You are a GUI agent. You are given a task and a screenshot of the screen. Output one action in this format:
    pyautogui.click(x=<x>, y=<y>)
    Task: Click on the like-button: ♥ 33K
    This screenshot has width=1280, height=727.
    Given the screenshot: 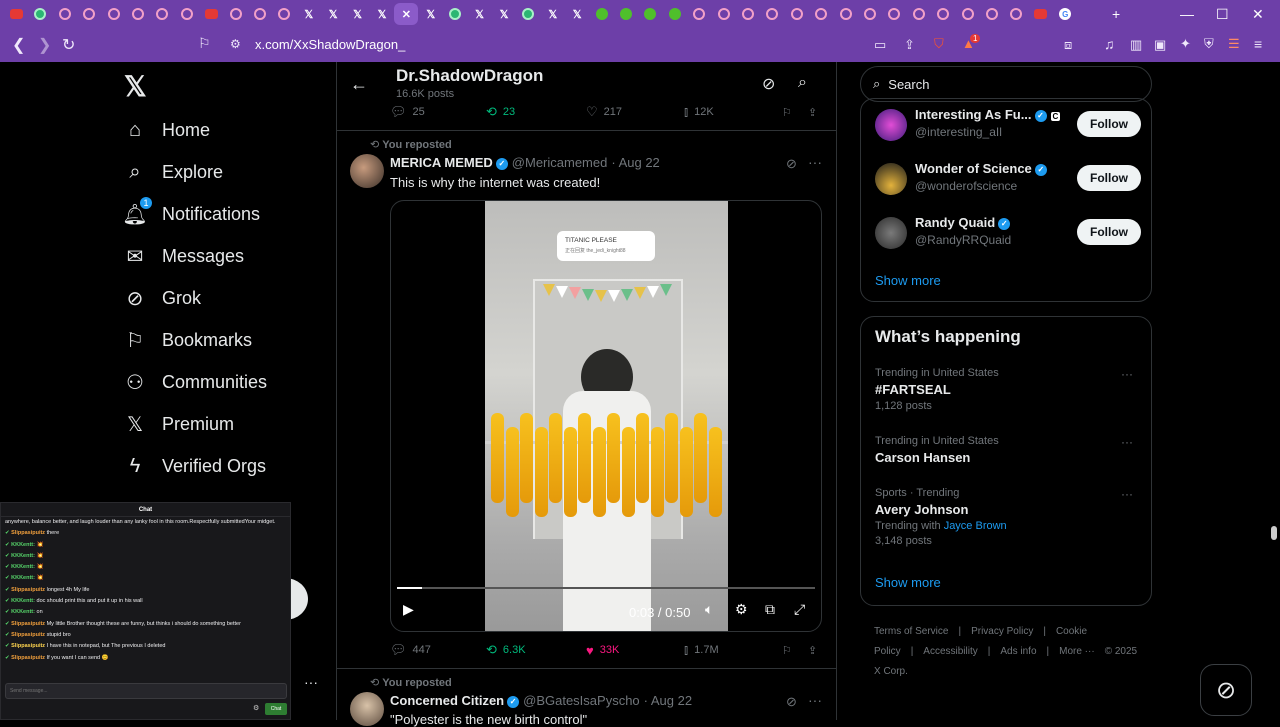 What is the action you would take?
    pyautogui.click(x=602, y=650)
    